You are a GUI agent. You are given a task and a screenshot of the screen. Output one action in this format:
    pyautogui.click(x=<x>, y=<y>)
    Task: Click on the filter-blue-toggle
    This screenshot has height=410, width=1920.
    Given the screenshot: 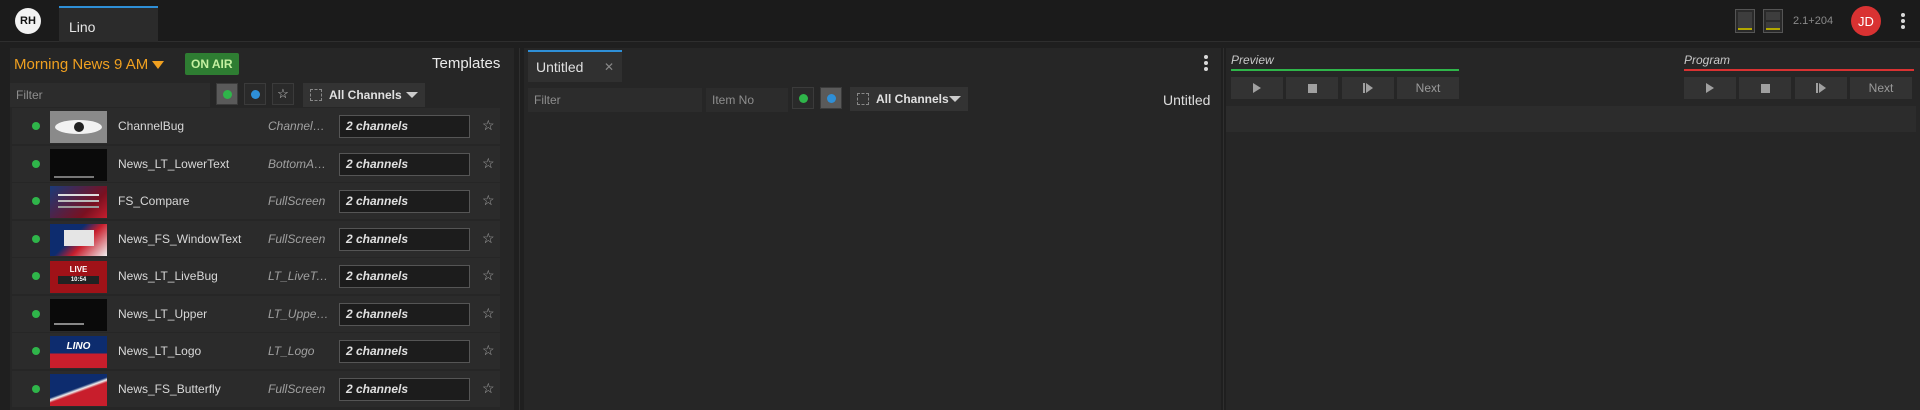 What is the action you would take?
    pyautogui.click(x=255, y=94)
    